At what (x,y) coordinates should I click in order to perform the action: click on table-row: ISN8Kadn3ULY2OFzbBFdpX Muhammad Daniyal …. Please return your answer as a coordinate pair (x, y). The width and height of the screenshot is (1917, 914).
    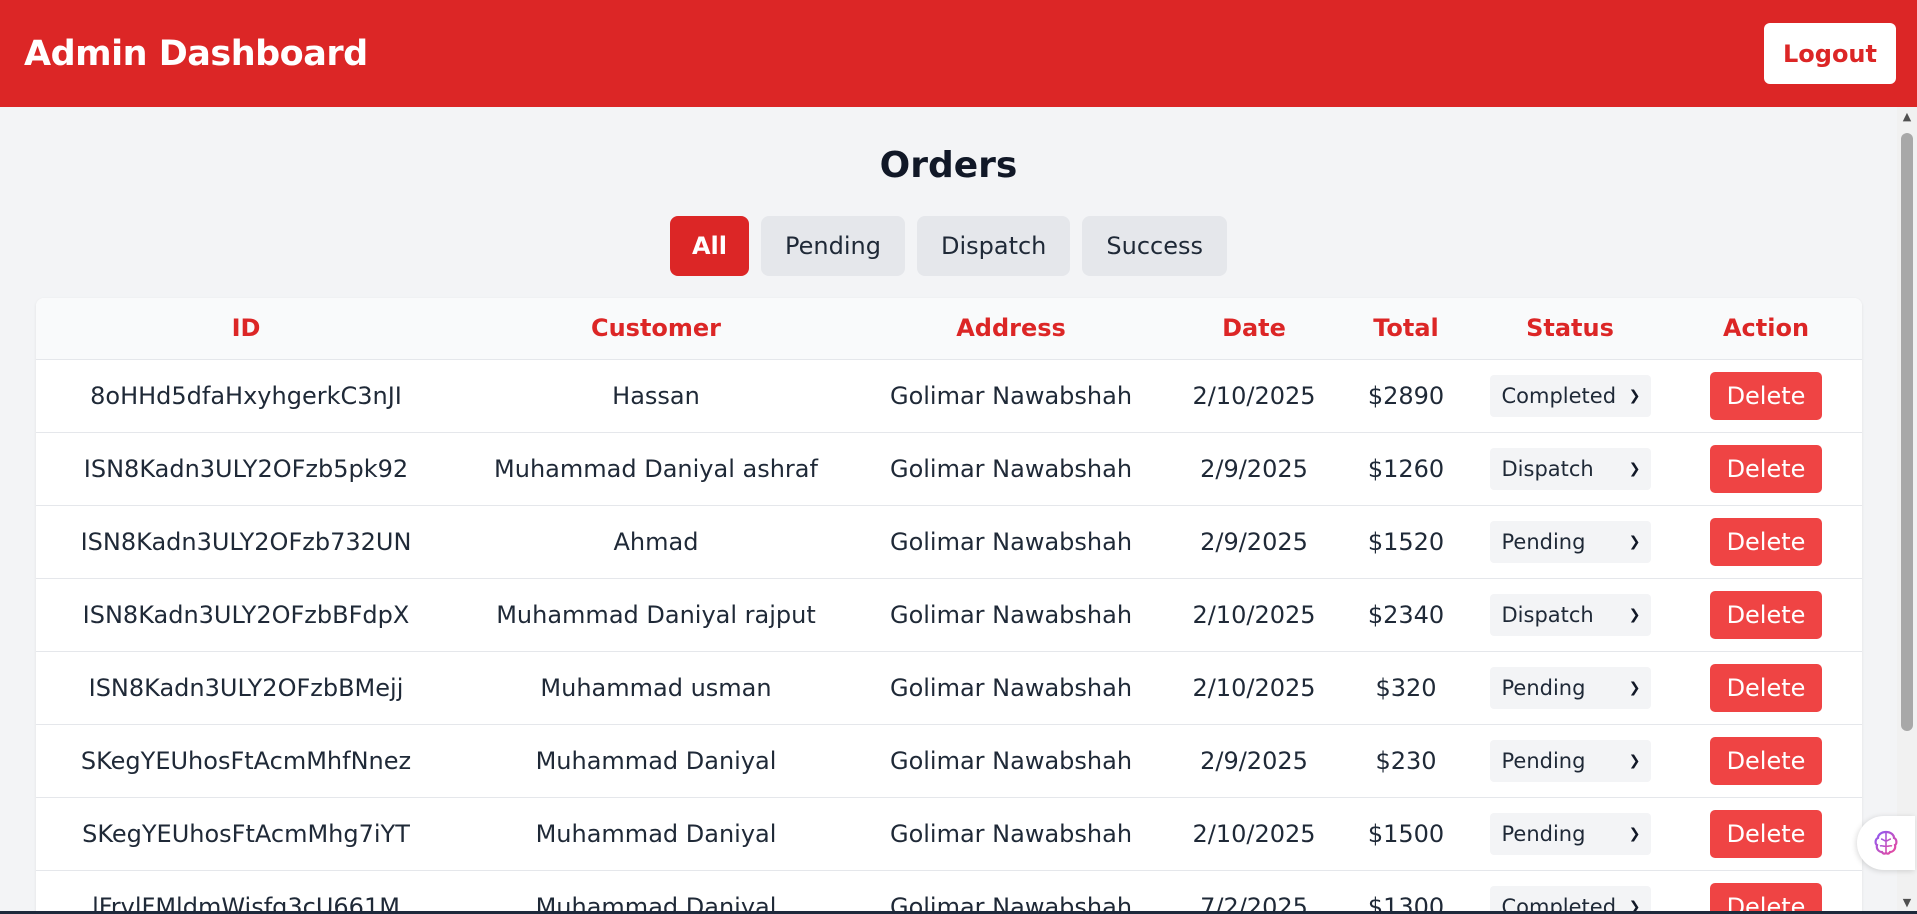
    Looking at the image, I should click on (949, 614).